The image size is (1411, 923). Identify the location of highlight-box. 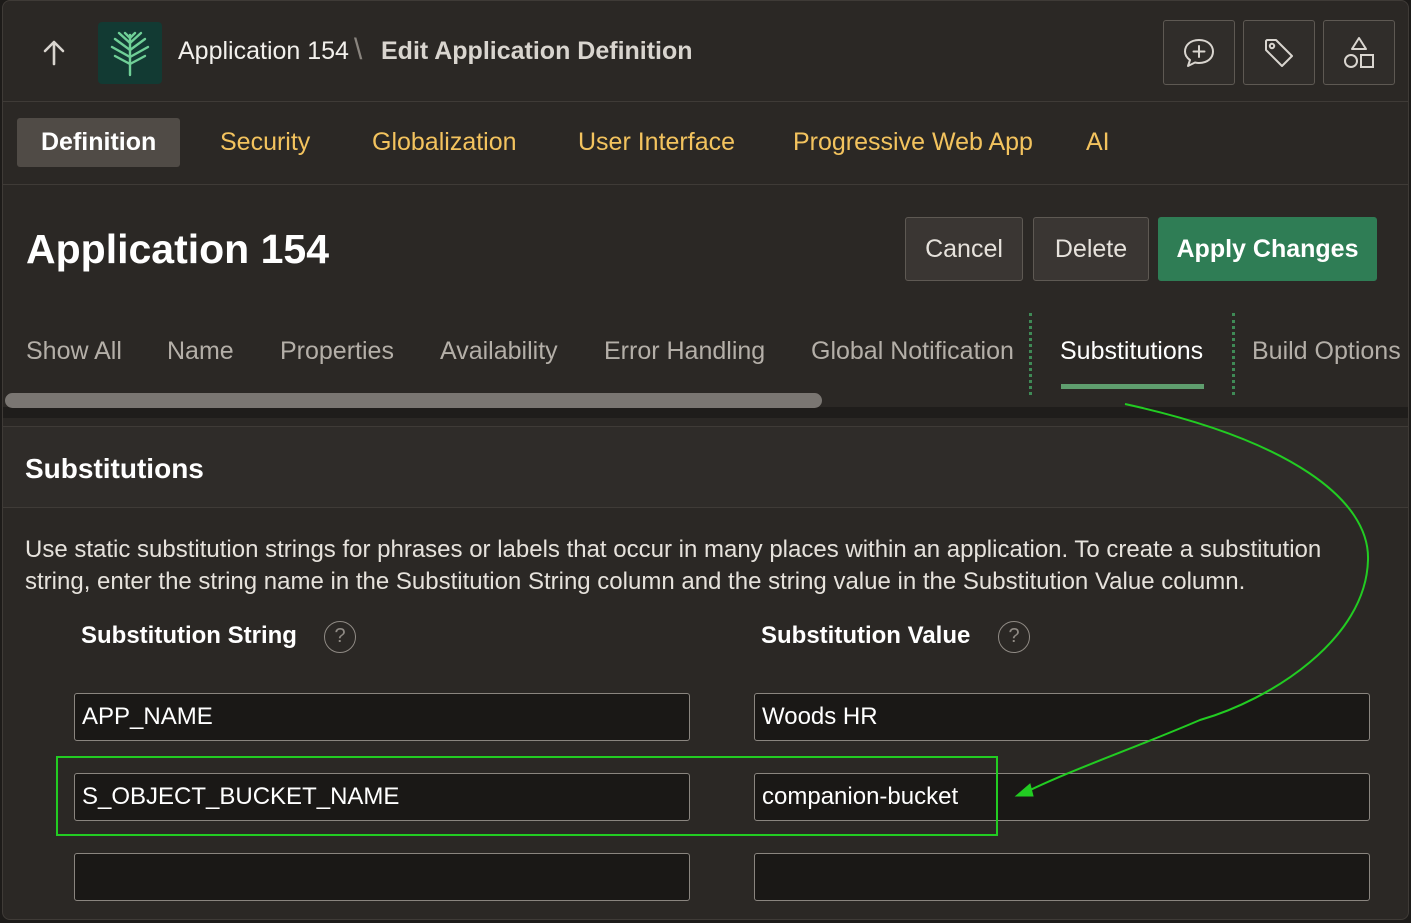
(527, 796).